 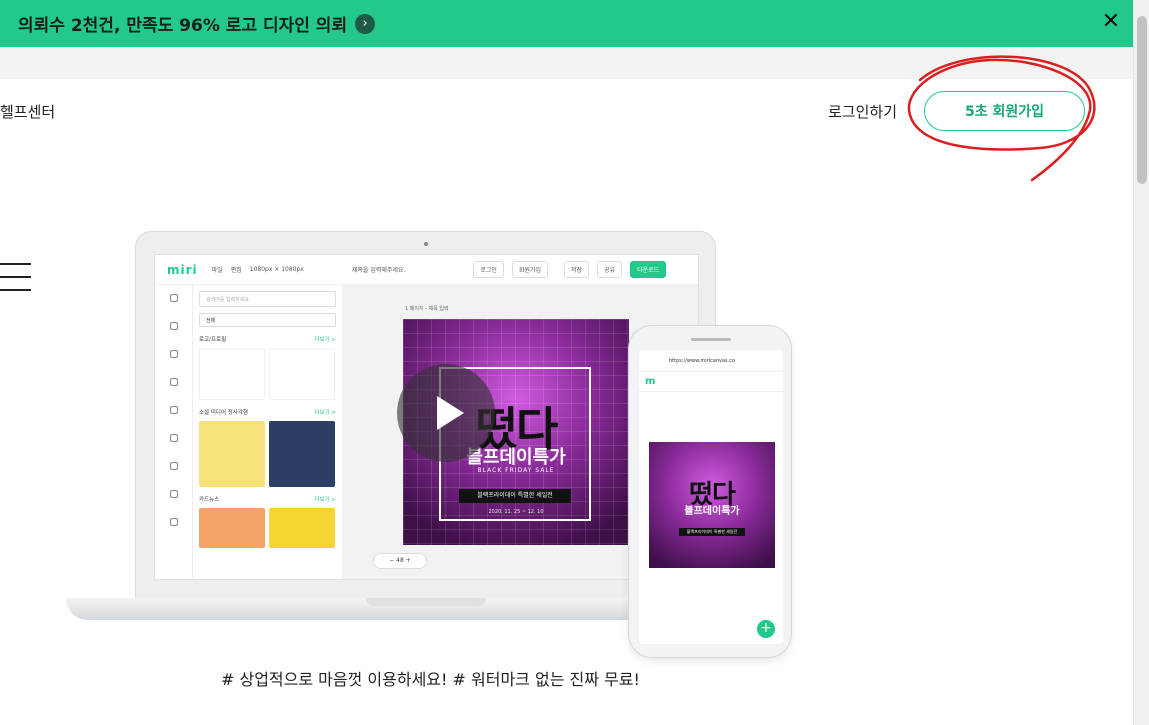 What do you see at coordinates (766, 629) in the screenshot?
I see `phone-add-icon: +` at bounding box center [766, 629].